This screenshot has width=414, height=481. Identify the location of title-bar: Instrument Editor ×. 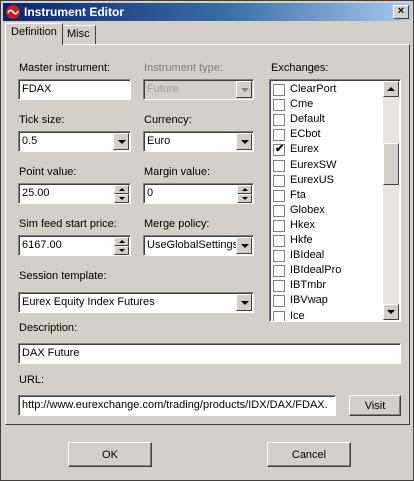
(207, 12).